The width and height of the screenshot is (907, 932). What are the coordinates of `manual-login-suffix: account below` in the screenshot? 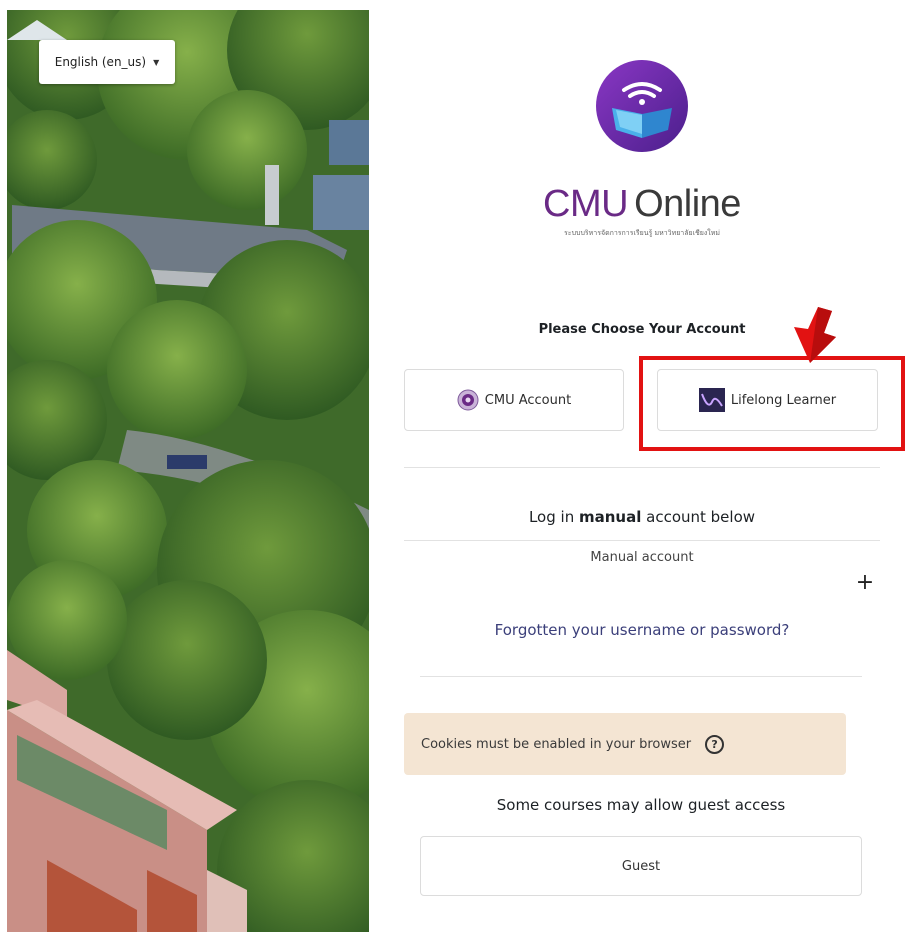 It's located at (698, 517).